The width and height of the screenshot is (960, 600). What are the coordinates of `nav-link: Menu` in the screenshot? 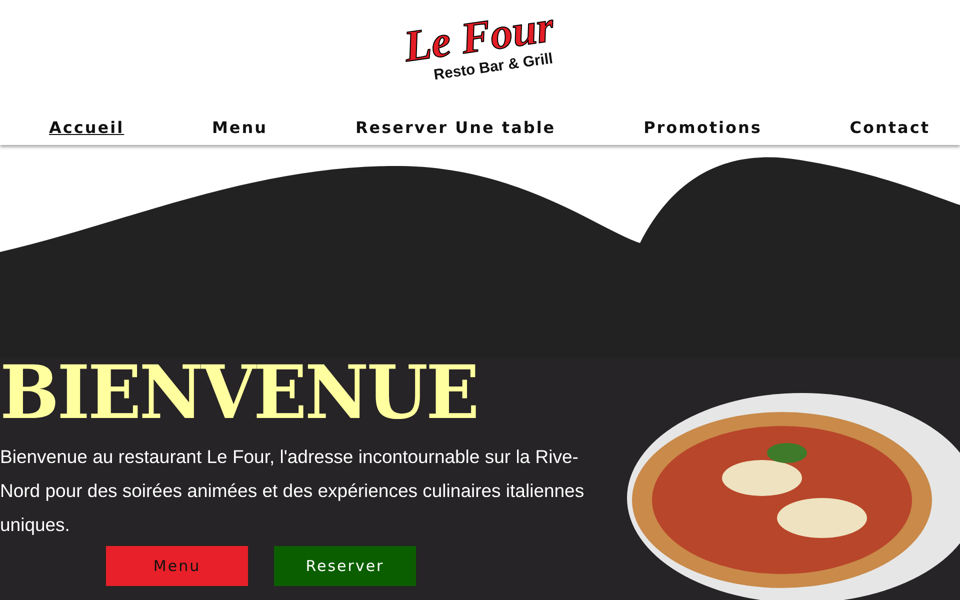 It's located at (240, 127).